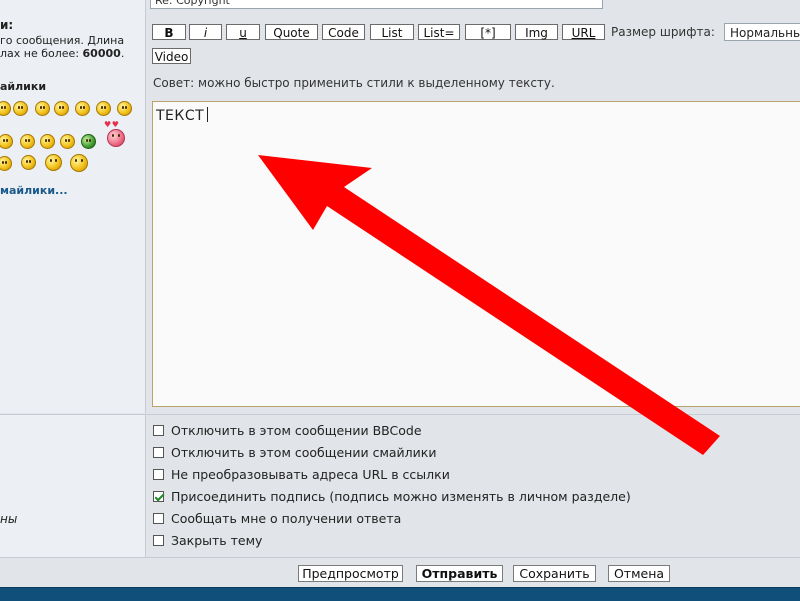  I want to click on checkbox-no-url-links, so click(158, 474).